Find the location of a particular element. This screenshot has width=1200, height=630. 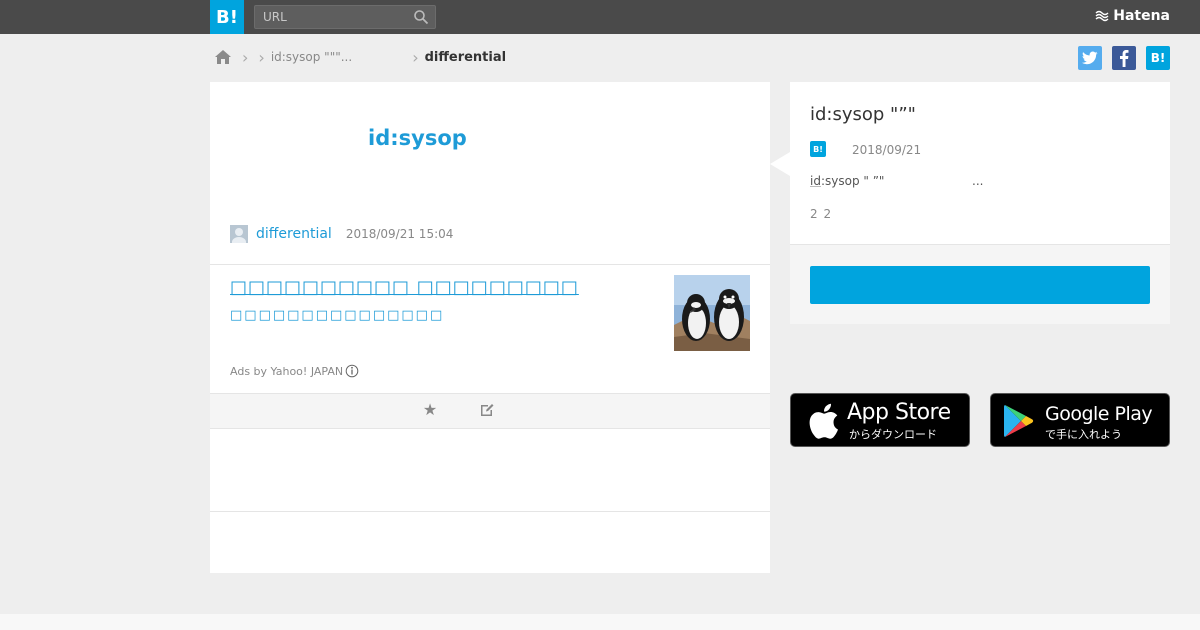

info-icon is located at coordinates (352, 371).